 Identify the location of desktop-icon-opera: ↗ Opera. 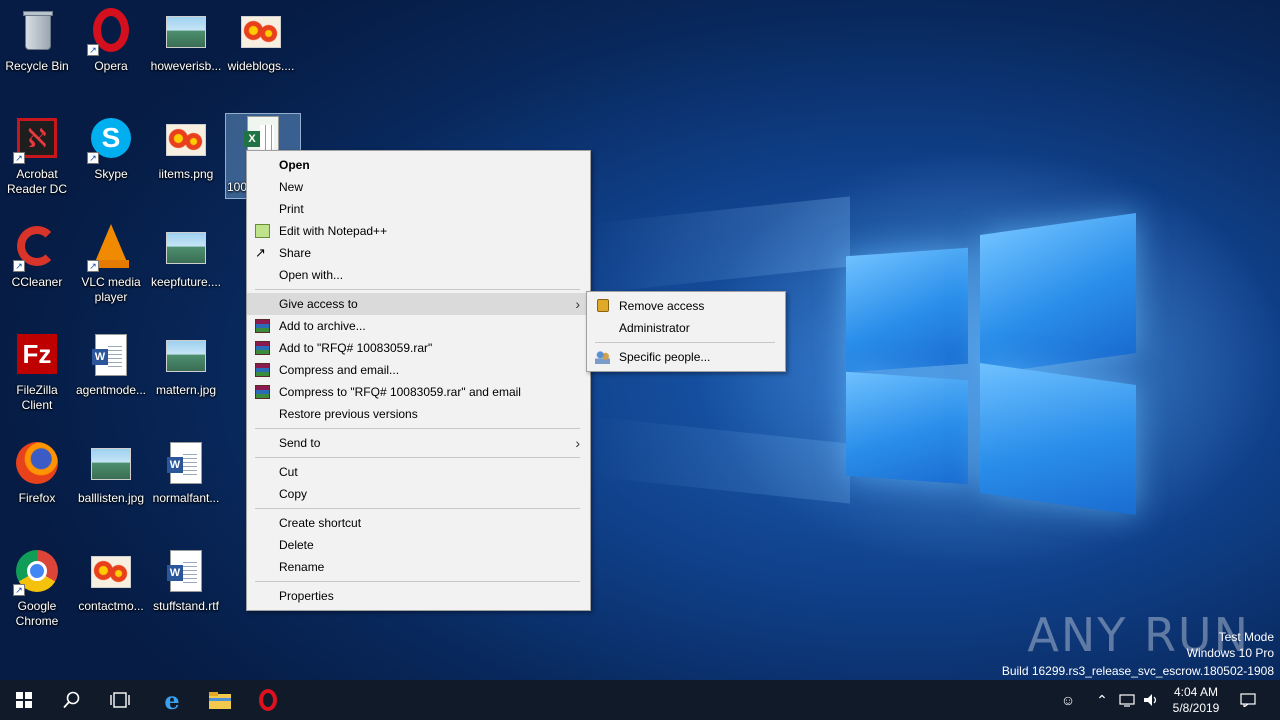
(111, 41).